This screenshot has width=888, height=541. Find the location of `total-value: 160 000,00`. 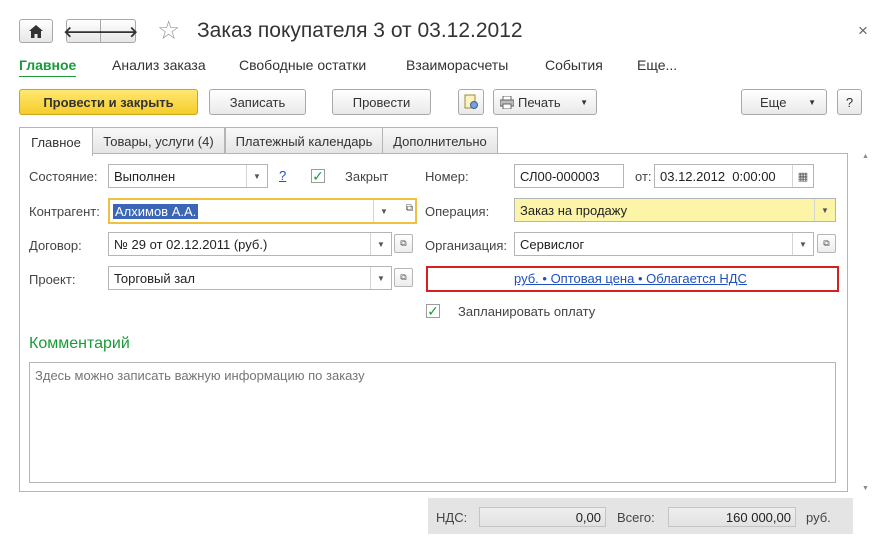

total-value: 160 000,00 is located at coordinates (758, 517).